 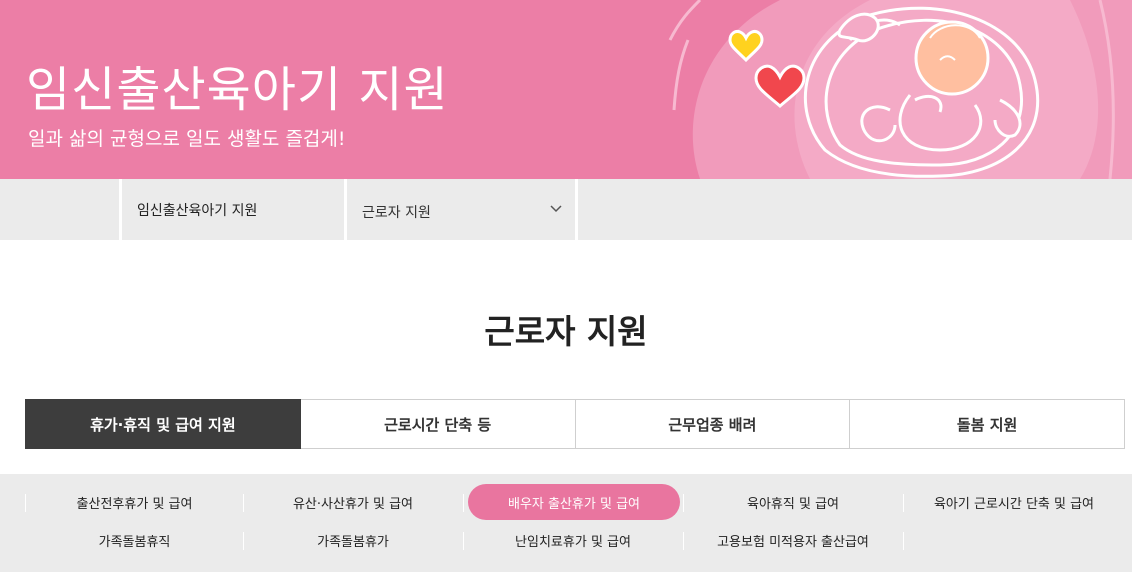 What do you see at coordinates (396, 213) in the screenshot?
I see `section-dropdown-label: 근로자 지원` at bounding box center [396, 213].